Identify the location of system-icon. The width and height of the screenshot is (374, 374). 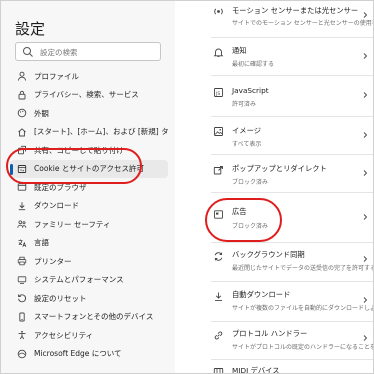
(22, 280).